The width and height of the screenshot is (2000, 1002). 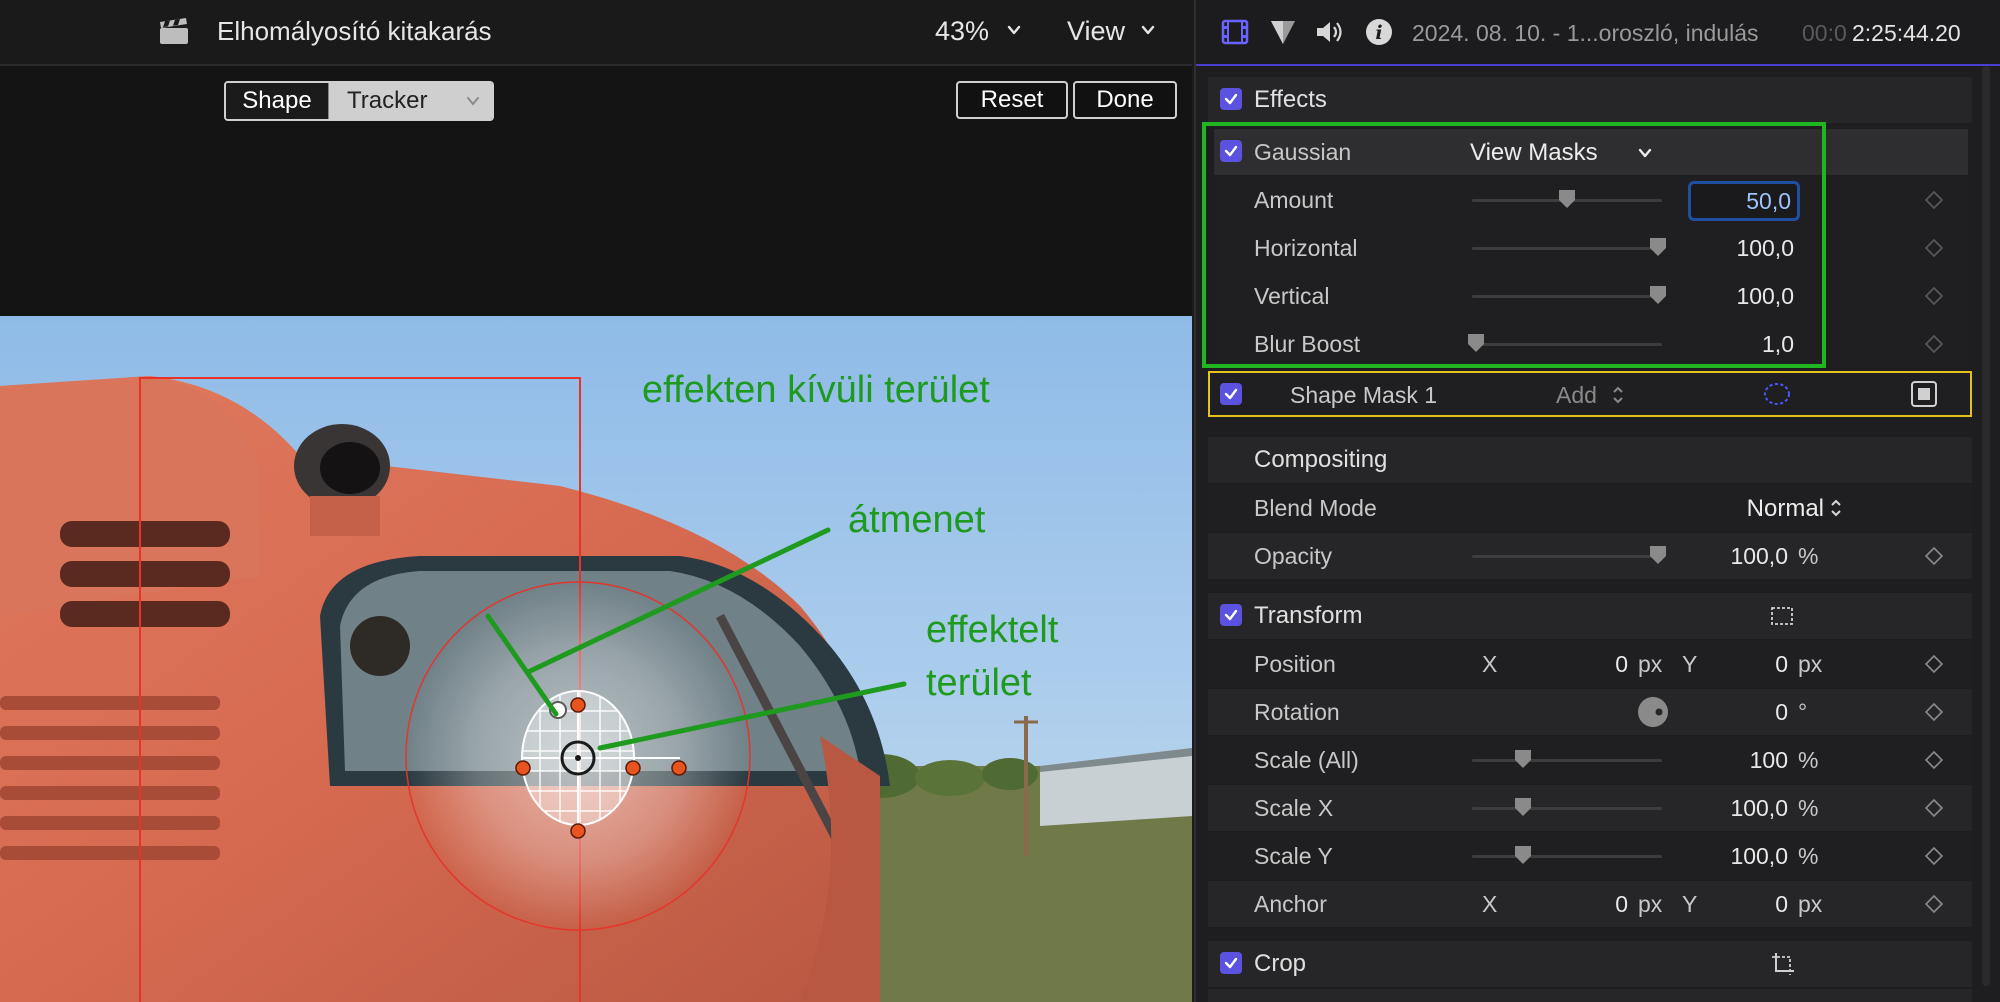 What do you see at coordinates (1125, 100) in the screenshot?
I see `done-button: Done` at bounding box center [1125, 100].